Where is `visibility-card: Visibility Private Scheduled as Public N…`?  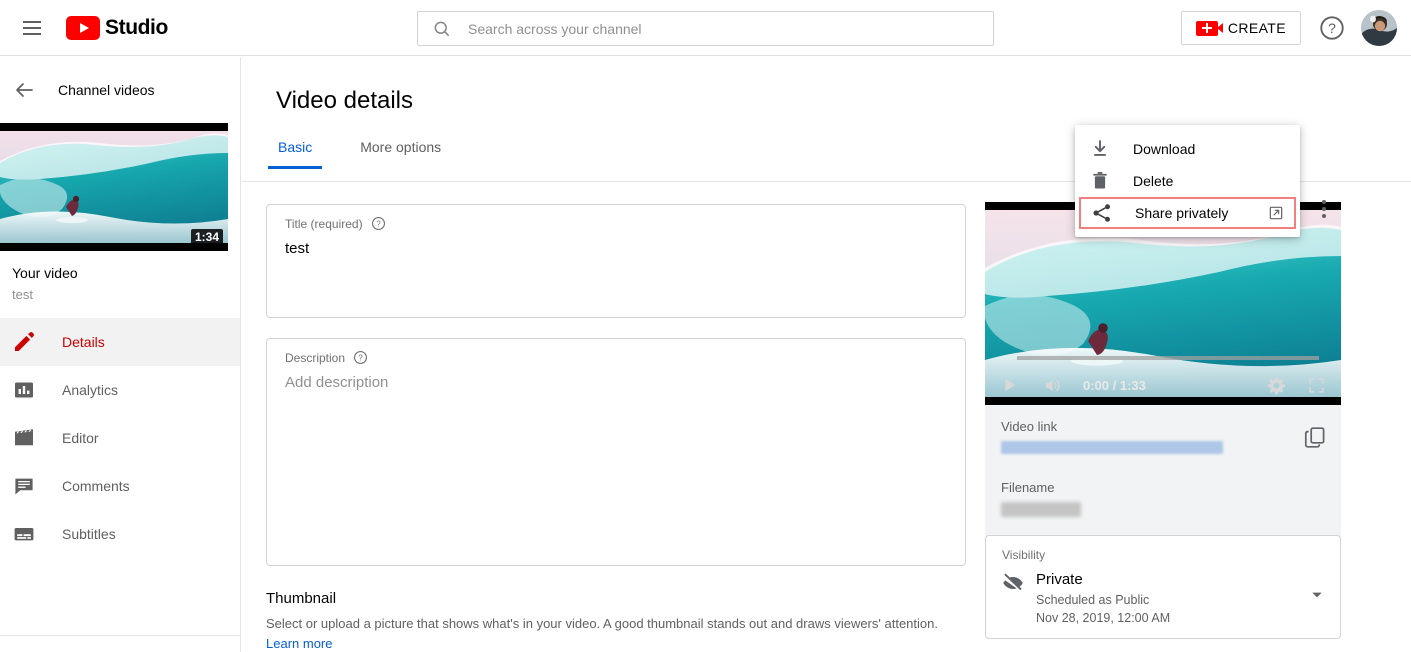 visibility-card: Visibility Private Scheduled as Public N… is located at coordinates (1163, 587).